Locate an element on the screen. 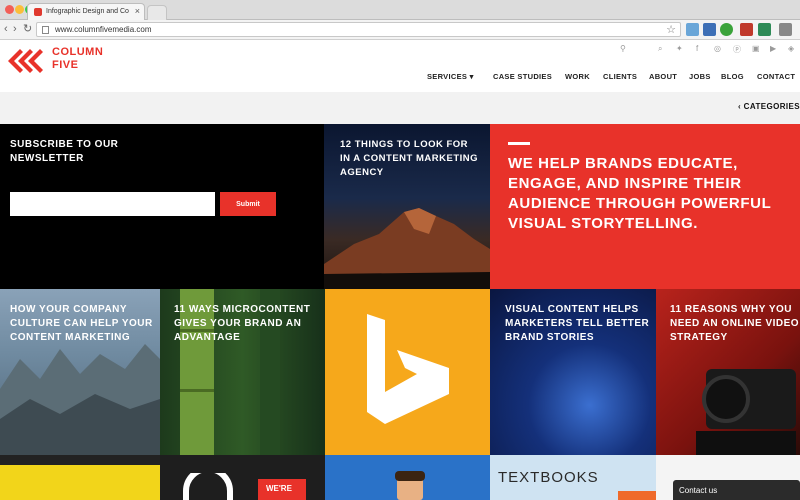 This screenshot has width=800, height=500. forward-button: › is located at coordinates (15, 29).